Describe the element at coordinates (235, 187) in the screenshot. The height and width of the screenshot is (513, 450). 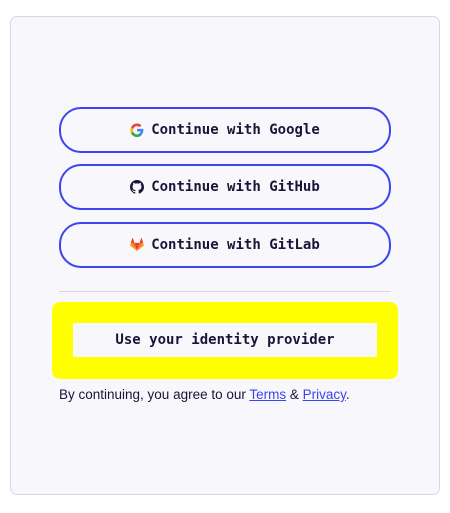
I see `button-label: Continue with GitHub` at that location.